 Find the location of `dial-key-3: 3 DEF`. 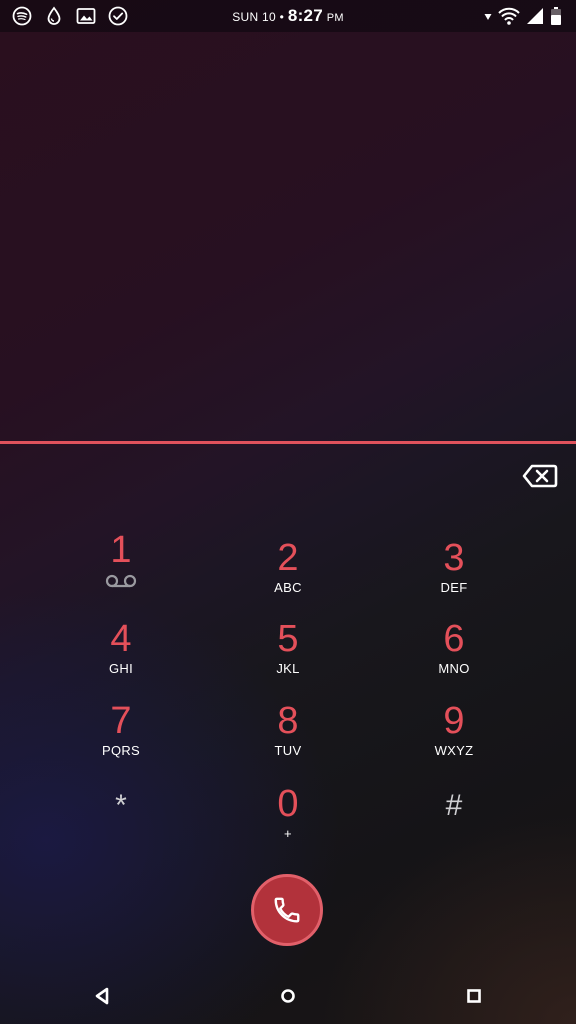

dial-key-3: 3 DEF is located at coordinates (454, 574).